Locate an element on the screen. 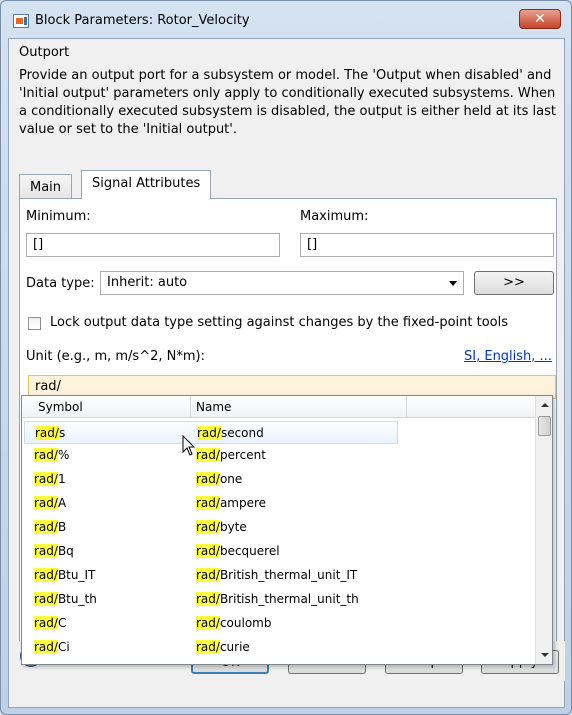 Image resolution: width=572 pixels, height=715 pixels. name-rest: second is located at coordinates (242, 433).